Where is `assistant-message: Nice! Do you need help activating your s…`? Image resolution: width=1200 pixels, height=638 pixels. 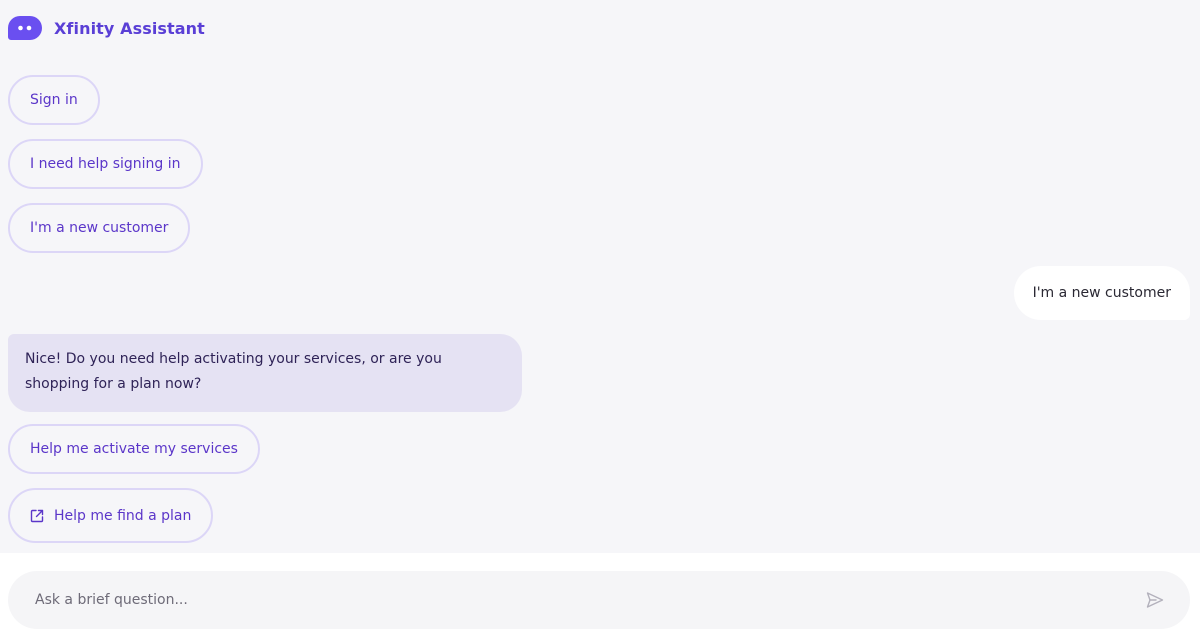
assistant-message: Nice! Do you need help activating your s… is located at coordinates (265, 373).